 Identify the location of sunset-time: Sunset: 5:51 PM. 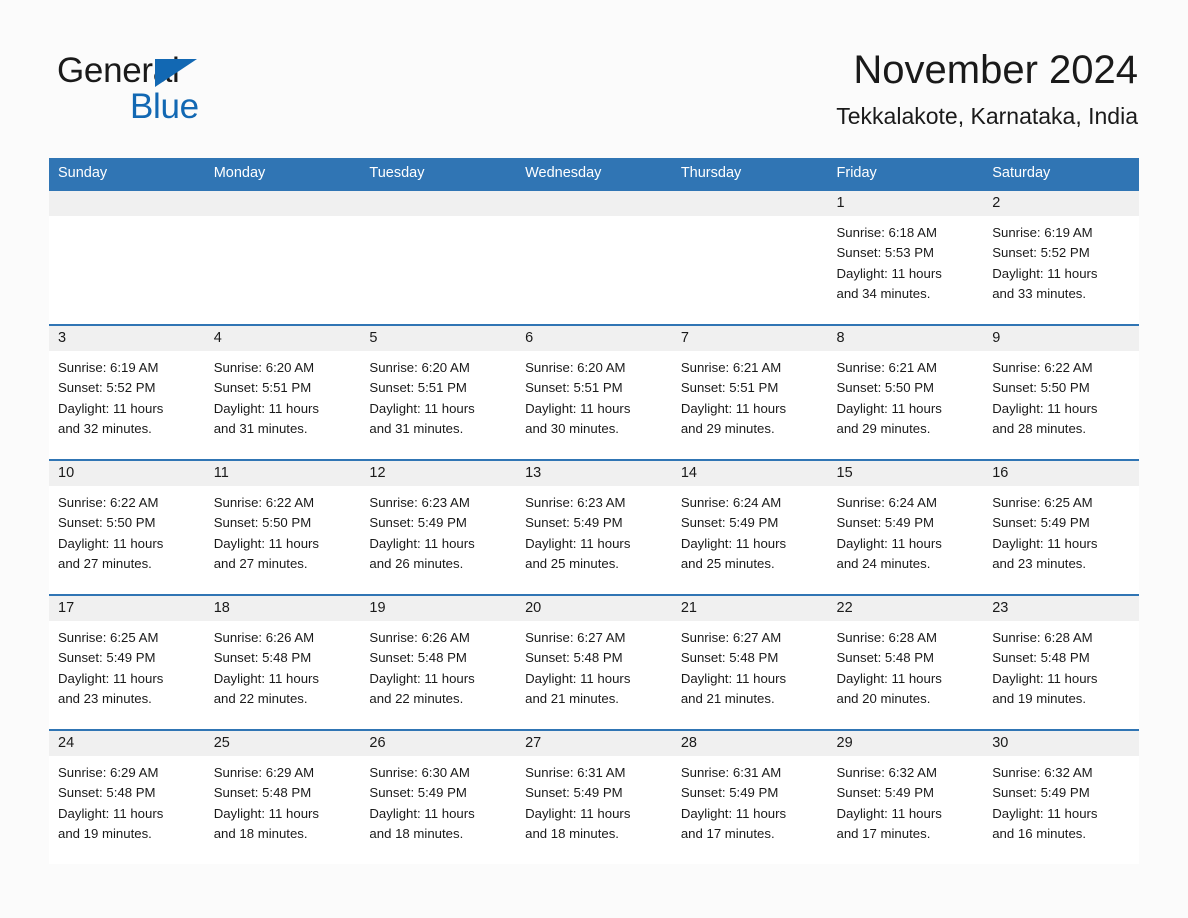
(574, 388).